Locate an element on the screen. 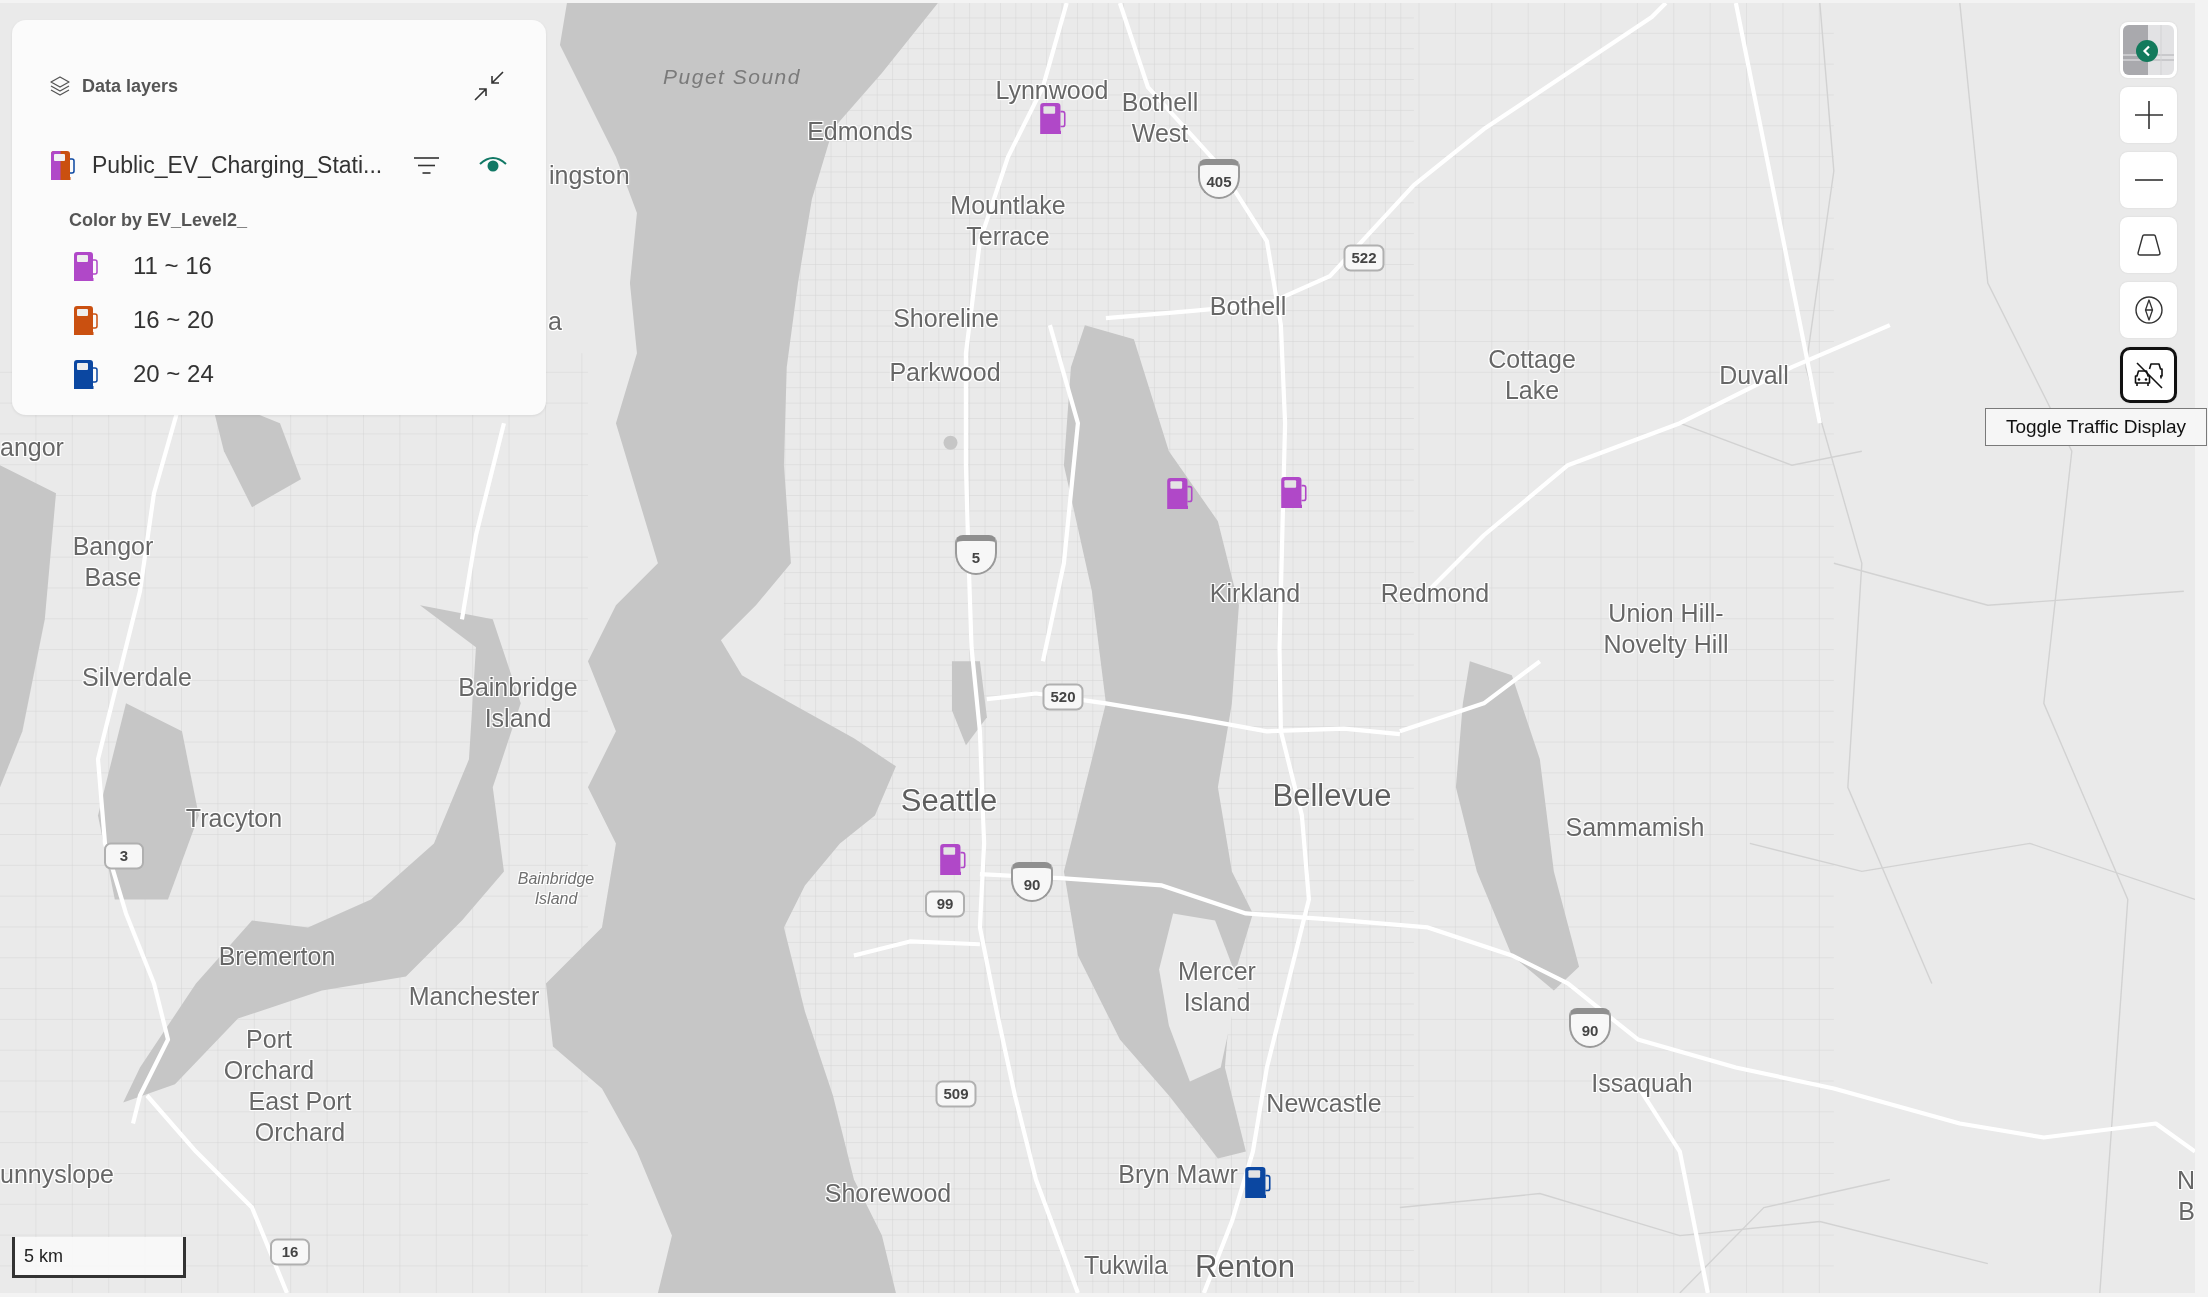 This screenshot has width=2208, height=1297. place-label: Bellevue is located at coordinates (1332, 796).